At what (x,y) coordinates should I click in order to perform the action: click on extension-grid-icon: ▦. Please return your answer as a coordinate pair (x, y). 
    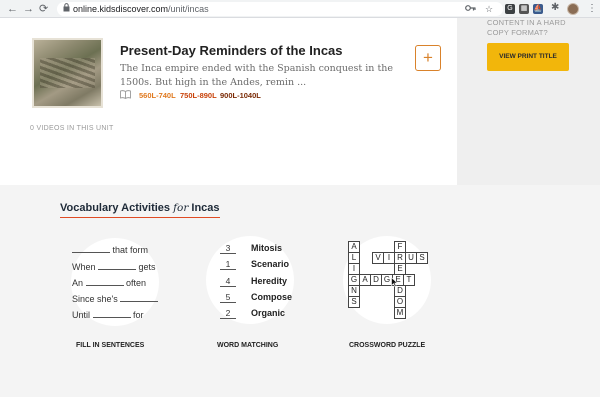
    Looking at the image, I should click on (524, 9).